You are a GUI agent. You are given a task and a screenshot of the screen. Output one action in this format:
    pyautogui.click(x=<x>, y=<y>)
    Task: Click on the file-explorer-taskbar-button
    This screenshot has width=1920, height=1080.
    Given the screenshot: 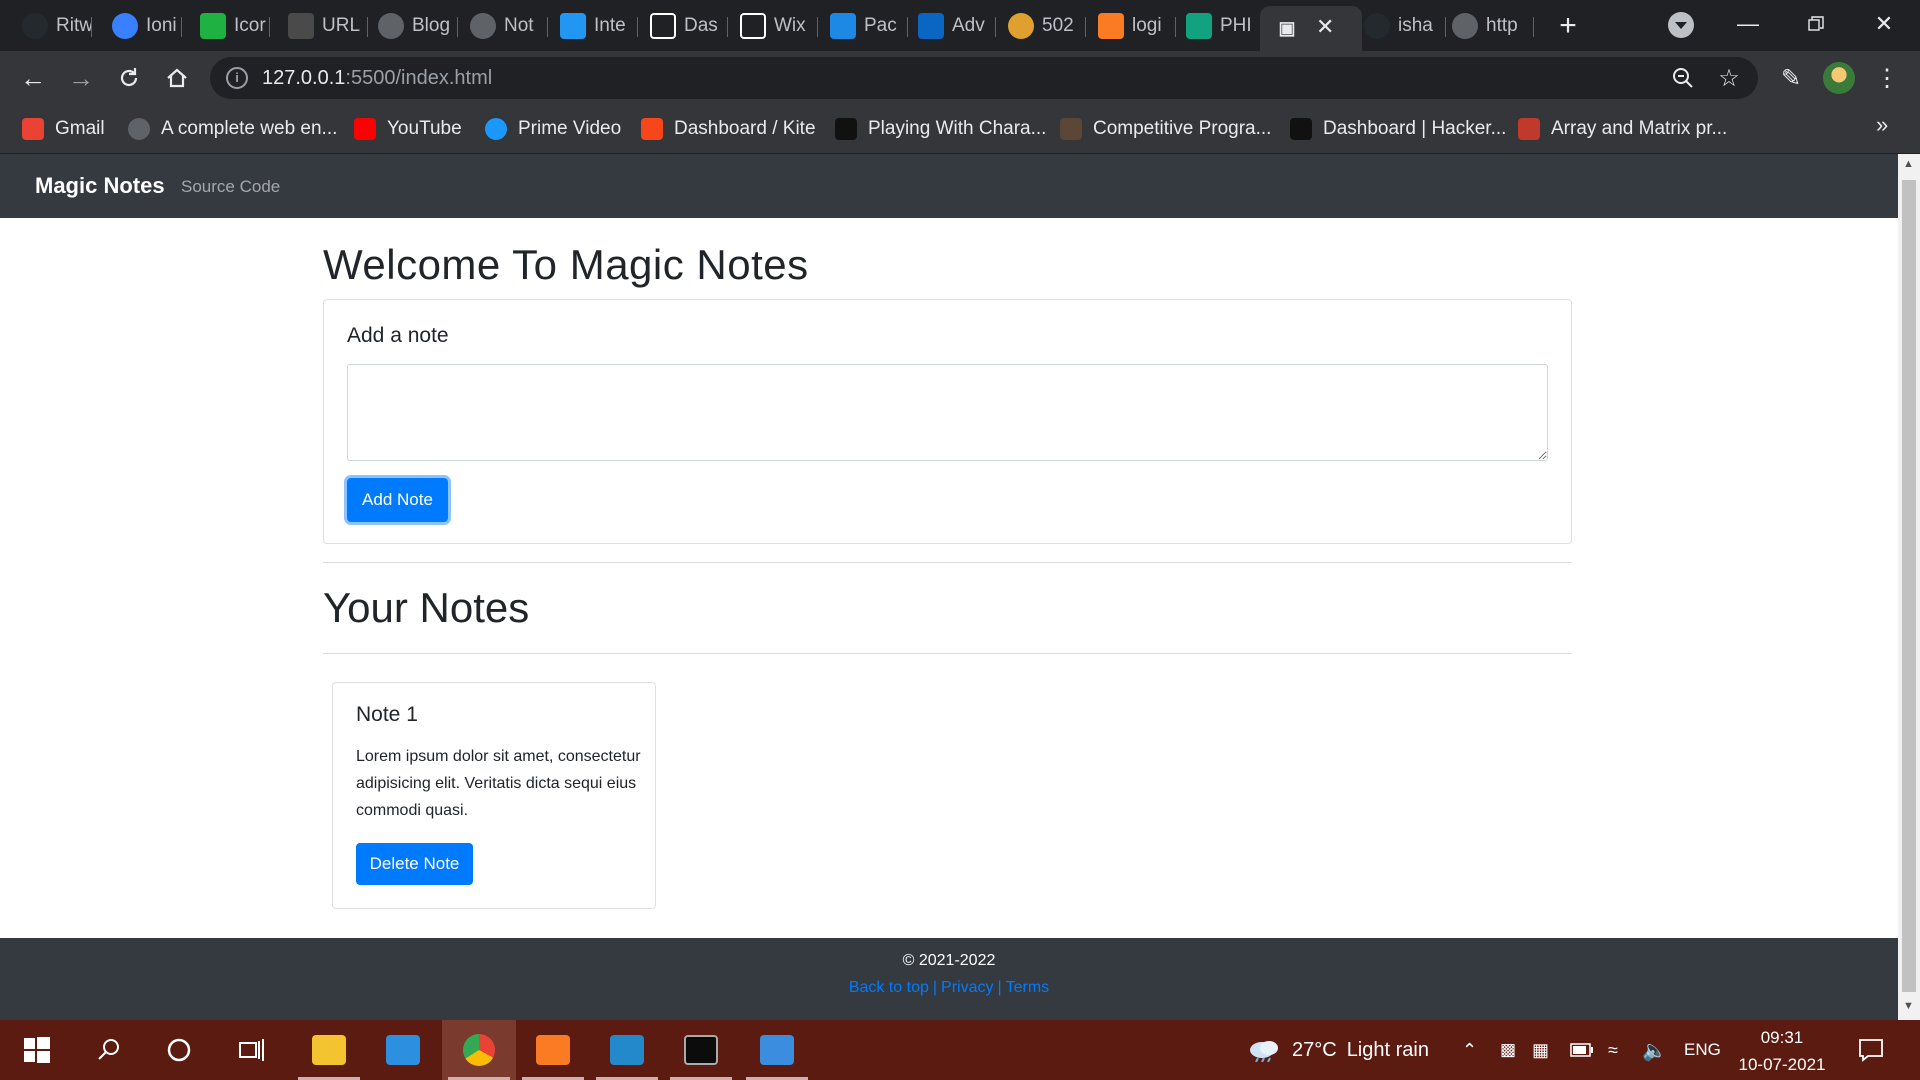 What is the action you would take?
    pyautogui.click(x=329, y=1050)
    